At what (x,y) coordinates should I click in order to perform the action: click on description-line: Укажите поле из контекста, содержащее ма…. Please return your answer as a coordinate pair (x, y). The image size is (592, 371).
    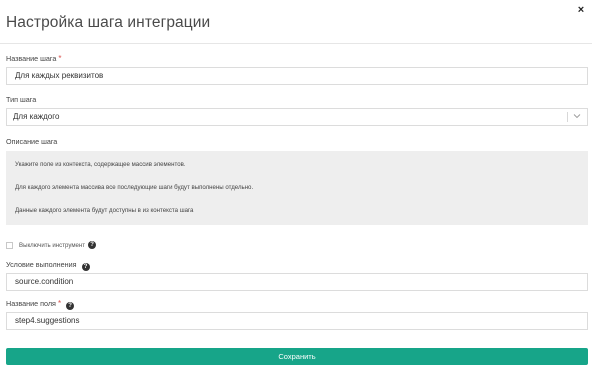
    Looking at the image, I should click on (100, 164).